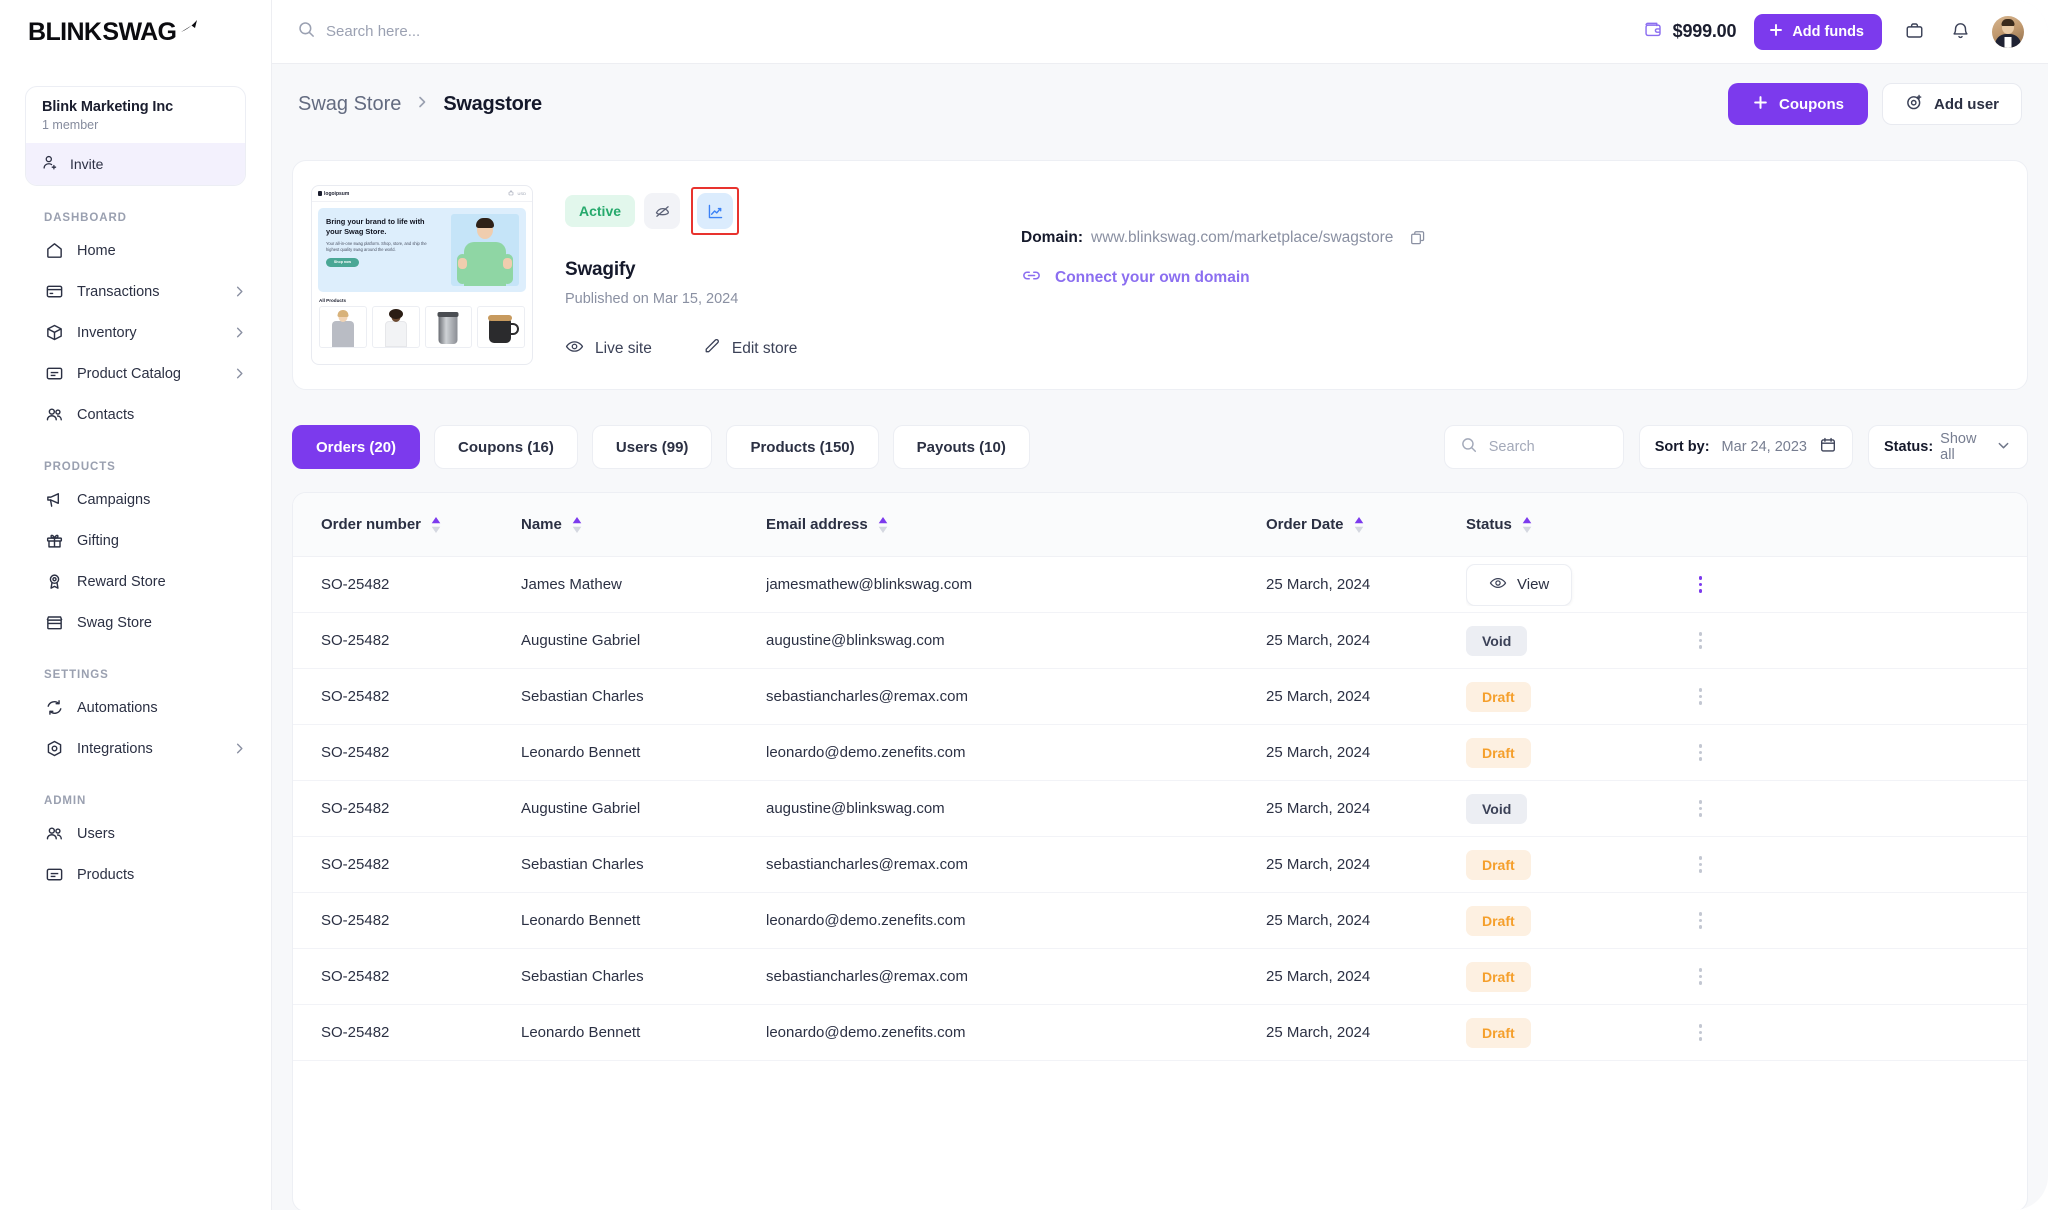 Image resolution: width=2048 pixels, height=1210 pixels. I want to click on sidebar-item-inventory: Inventory, so click(135, 332).